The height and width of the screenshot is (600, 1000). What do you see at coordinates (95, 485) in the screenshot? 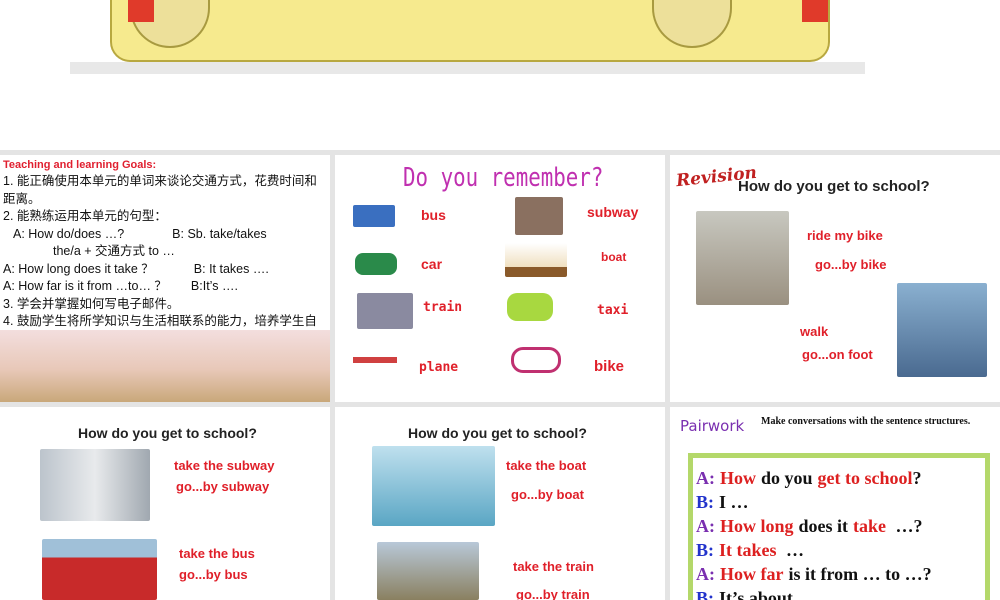
I see `subway-photo` at bounding box center [95, 485].